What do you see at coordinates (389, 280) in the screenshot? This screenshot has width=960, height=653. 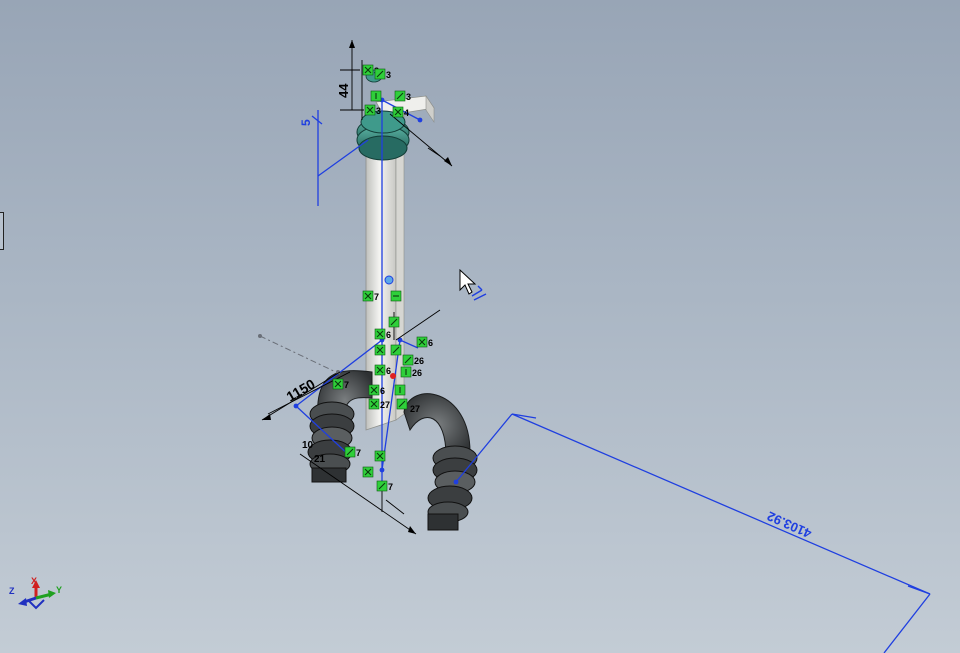 I see `rotation-center-icon` at bounding box center [389, 280].